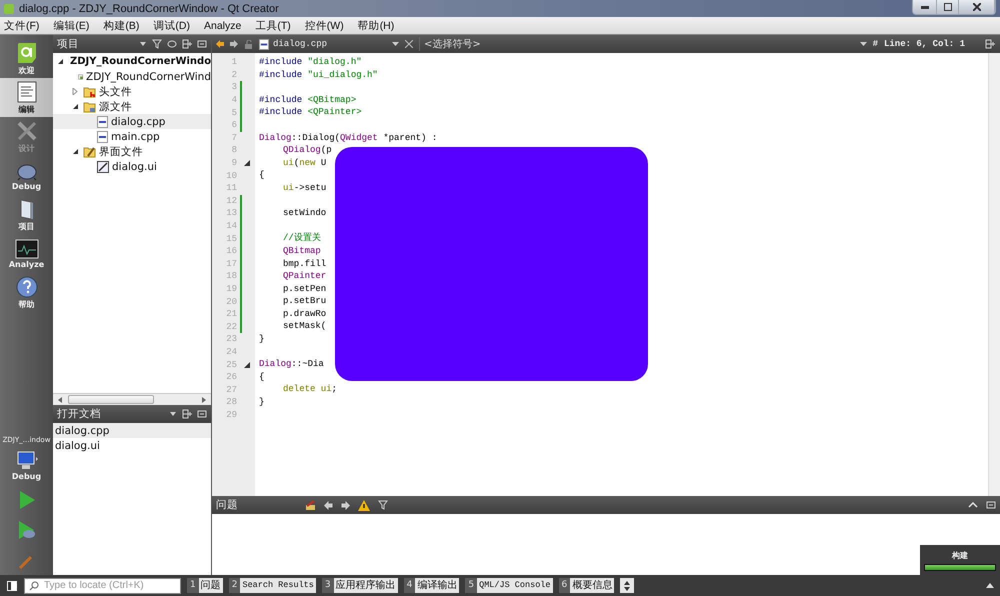 The width and height of the screenshot is (1000, 596). What do you see at coordinates (994, 274) in the screenshot?
I see `vertical-scrollbar` at bounding box center [994, 274].